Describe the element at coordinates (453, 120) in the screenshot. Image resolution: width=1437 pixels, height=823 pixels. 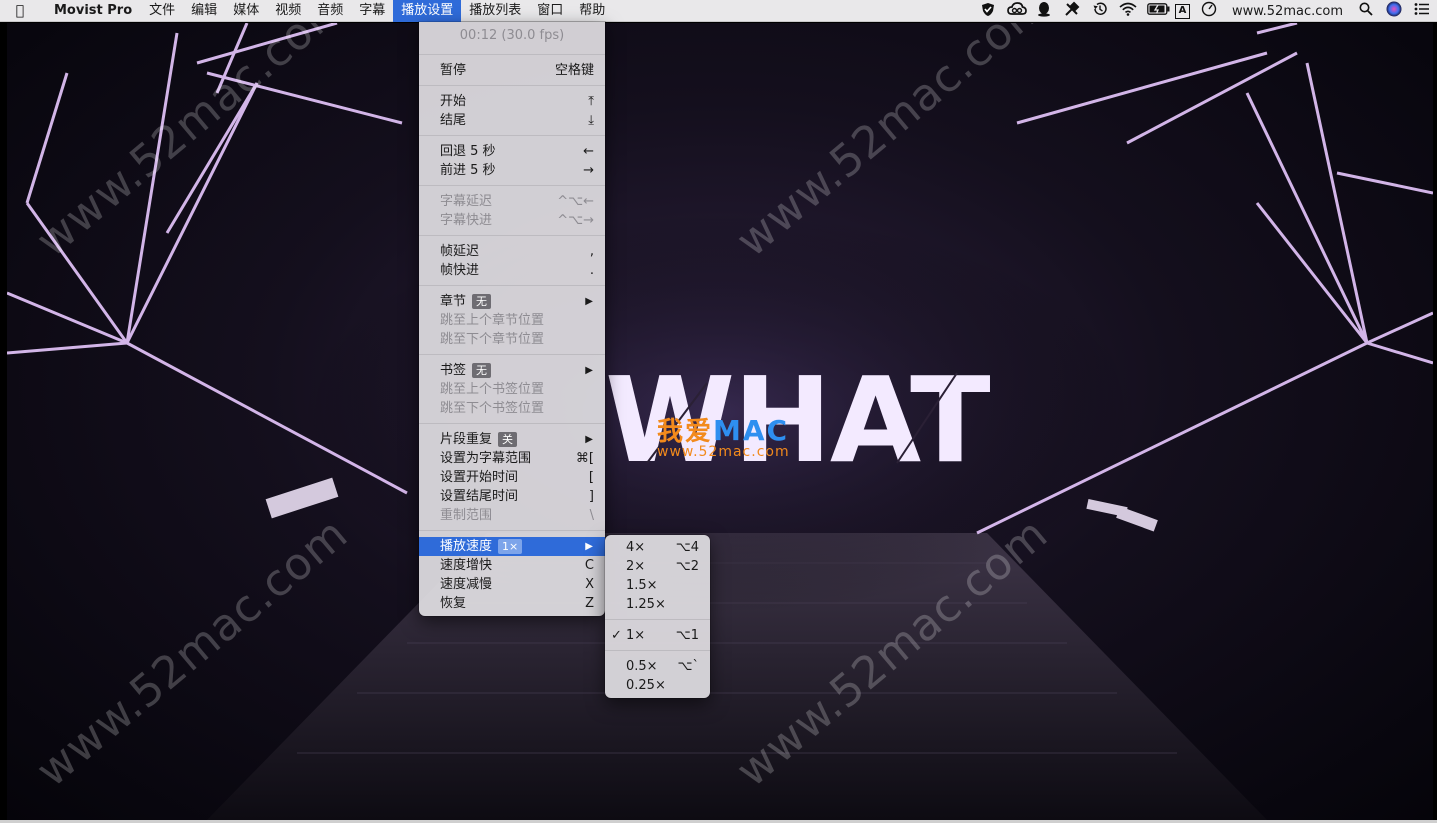
I see `menu-item-label: 结尾` at that location.